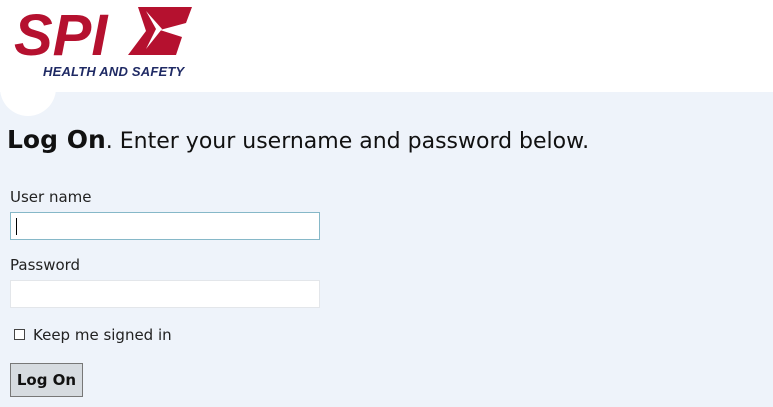 Image resolution: width=773 pixels, height=407 pixels. What do you see at coordinates (56, 139) in the screenshot?
I see `page-title-strong: Log On` at bounding box center [56, 139].